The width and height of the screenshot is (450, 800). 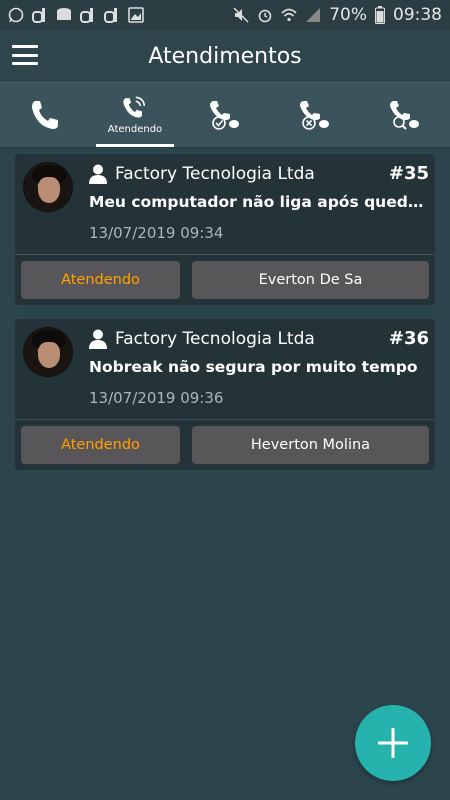 I want to click on battery-percent: 70%, so click(x=348, y=15).